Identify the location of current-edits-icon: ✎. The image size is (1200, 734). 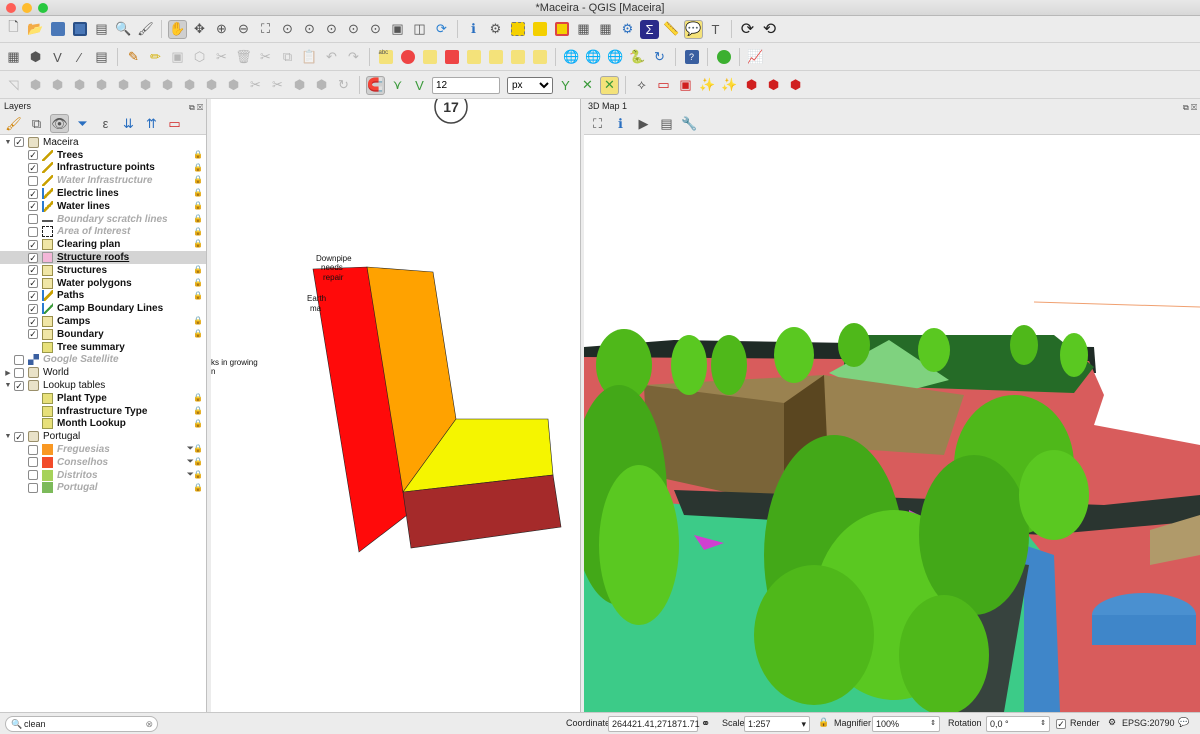
(133, 57).